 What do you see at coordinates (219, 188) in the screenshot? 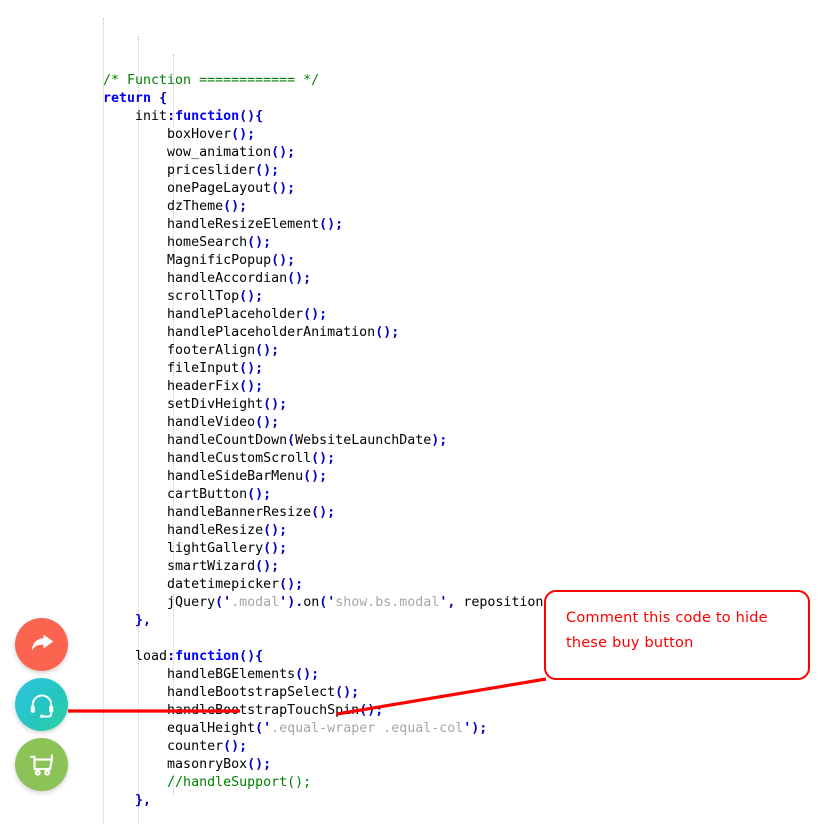
I see `code-token: onePageLayout` at bounding box center [219, 188].